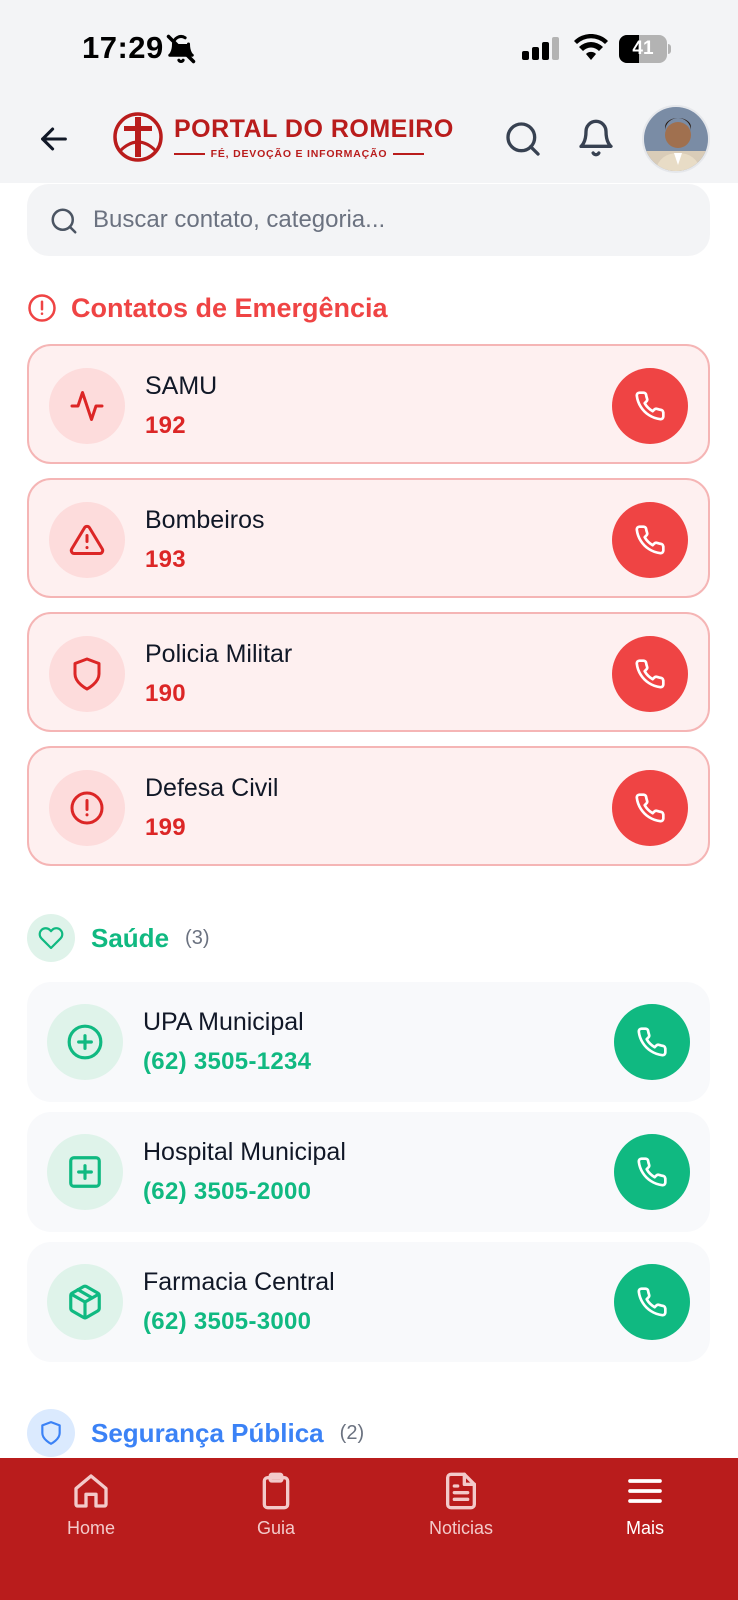 The width and height of the screenshot is (738, 1600). What do you see at coordinates (165, 693) in the screenshot?
I see `contact-phone: 190` at bounding box center [165, 693].